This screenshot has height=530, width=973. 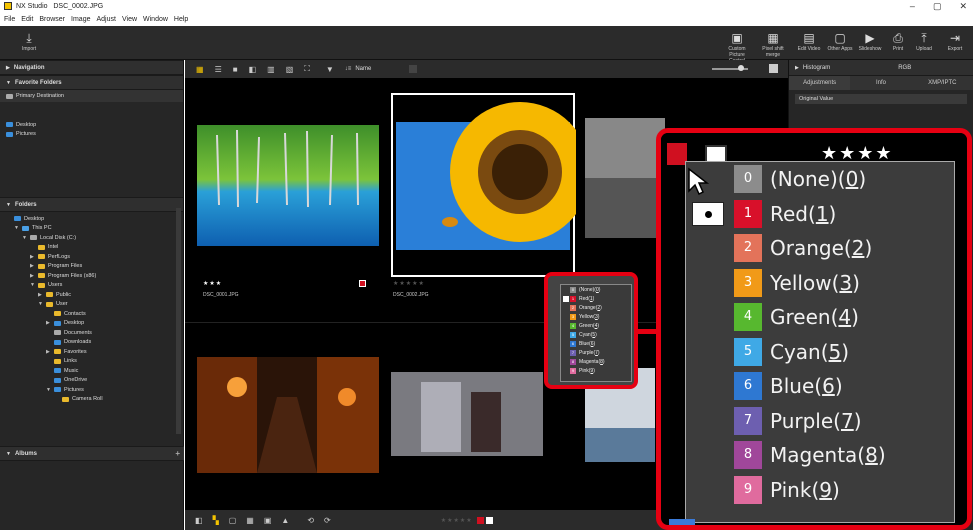 I want to click on compare-view-icon: ◧, so click(x=253, y=69).